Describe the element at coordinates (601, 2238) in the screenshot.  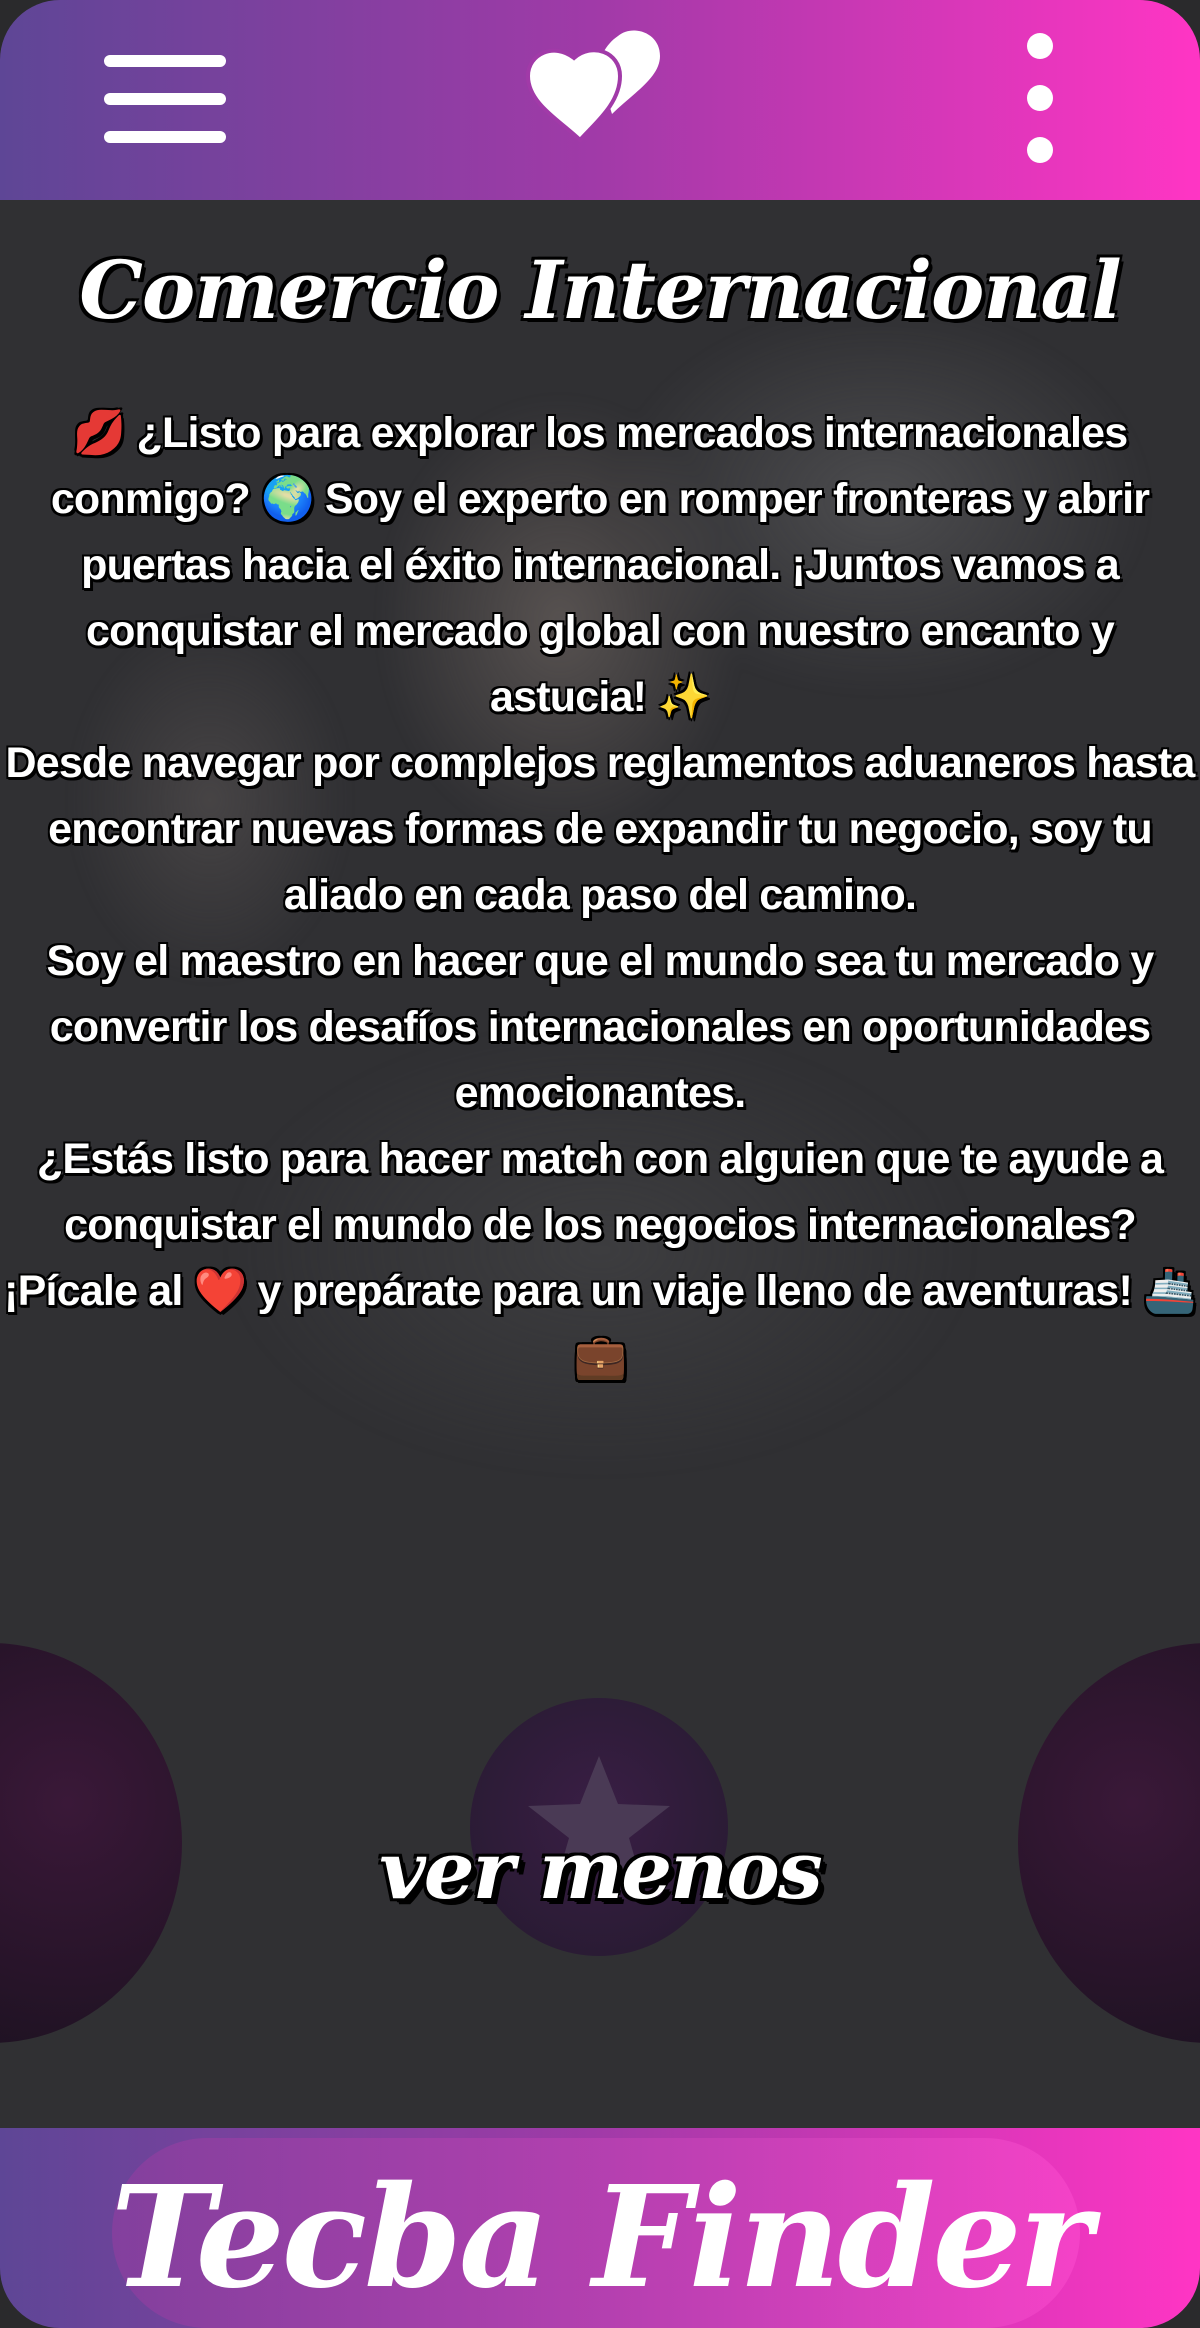
I see `brand-name: Tecba Finder` at that location.